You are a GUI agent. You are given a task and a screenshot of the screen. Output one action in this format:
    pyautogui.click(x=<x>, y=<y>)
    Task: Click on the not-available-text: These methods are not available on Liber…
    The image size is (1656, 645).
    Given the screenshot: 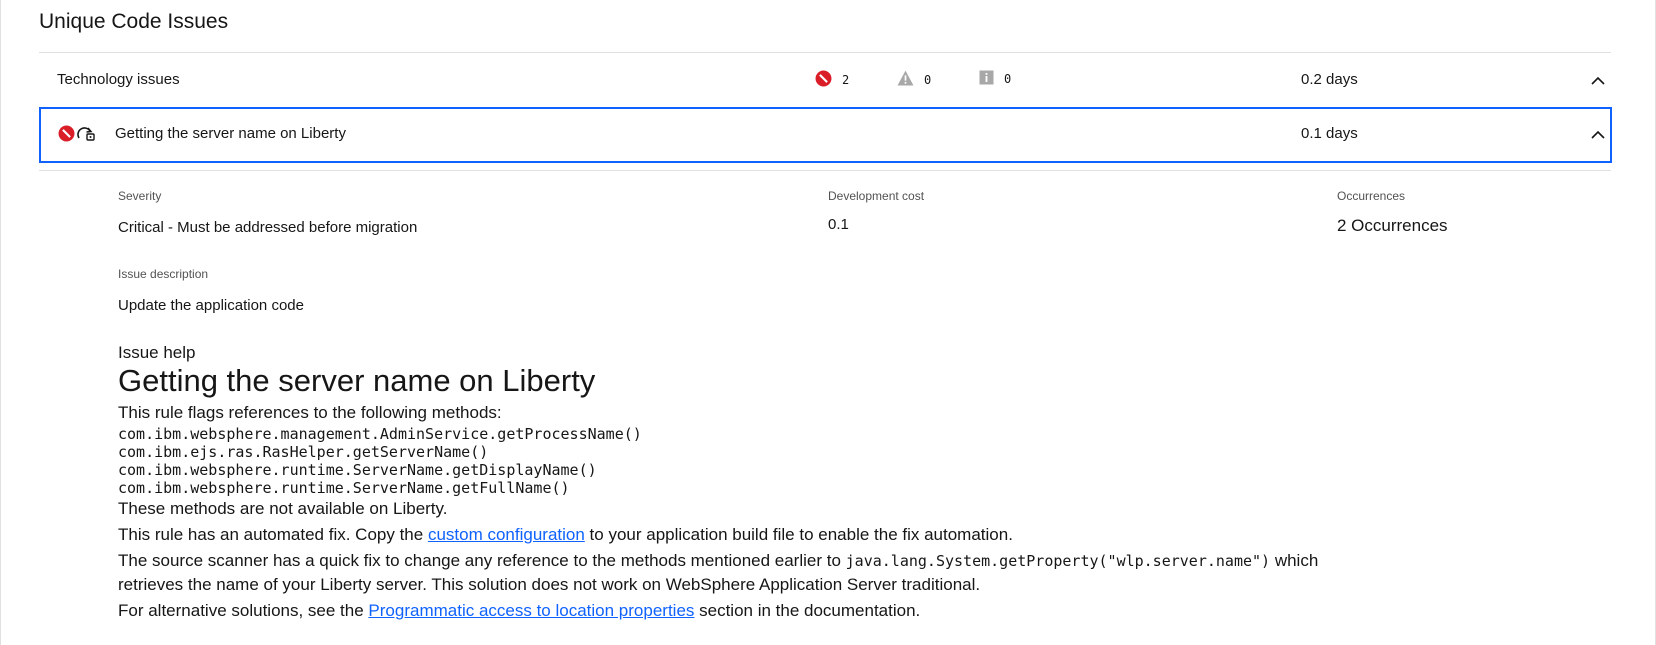 What is the action you would take?
    pyautogui.click(x=283, y=508)
    